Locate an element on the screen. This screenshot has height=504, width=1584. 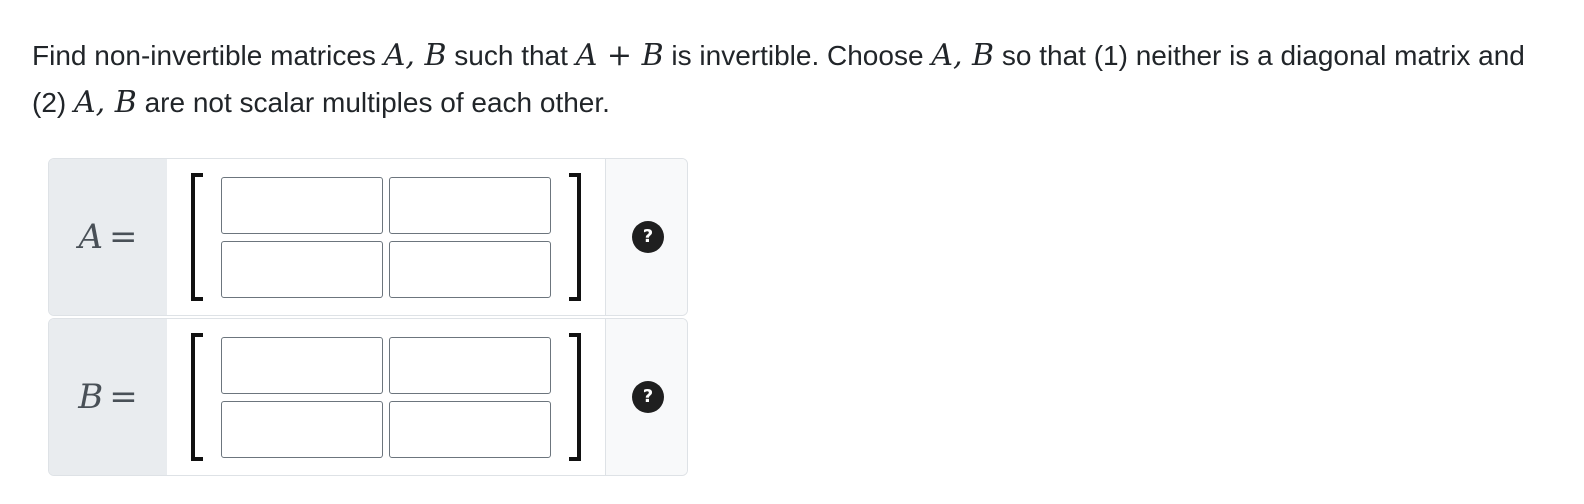
math-operator: + is located at coordinates (619, 55).